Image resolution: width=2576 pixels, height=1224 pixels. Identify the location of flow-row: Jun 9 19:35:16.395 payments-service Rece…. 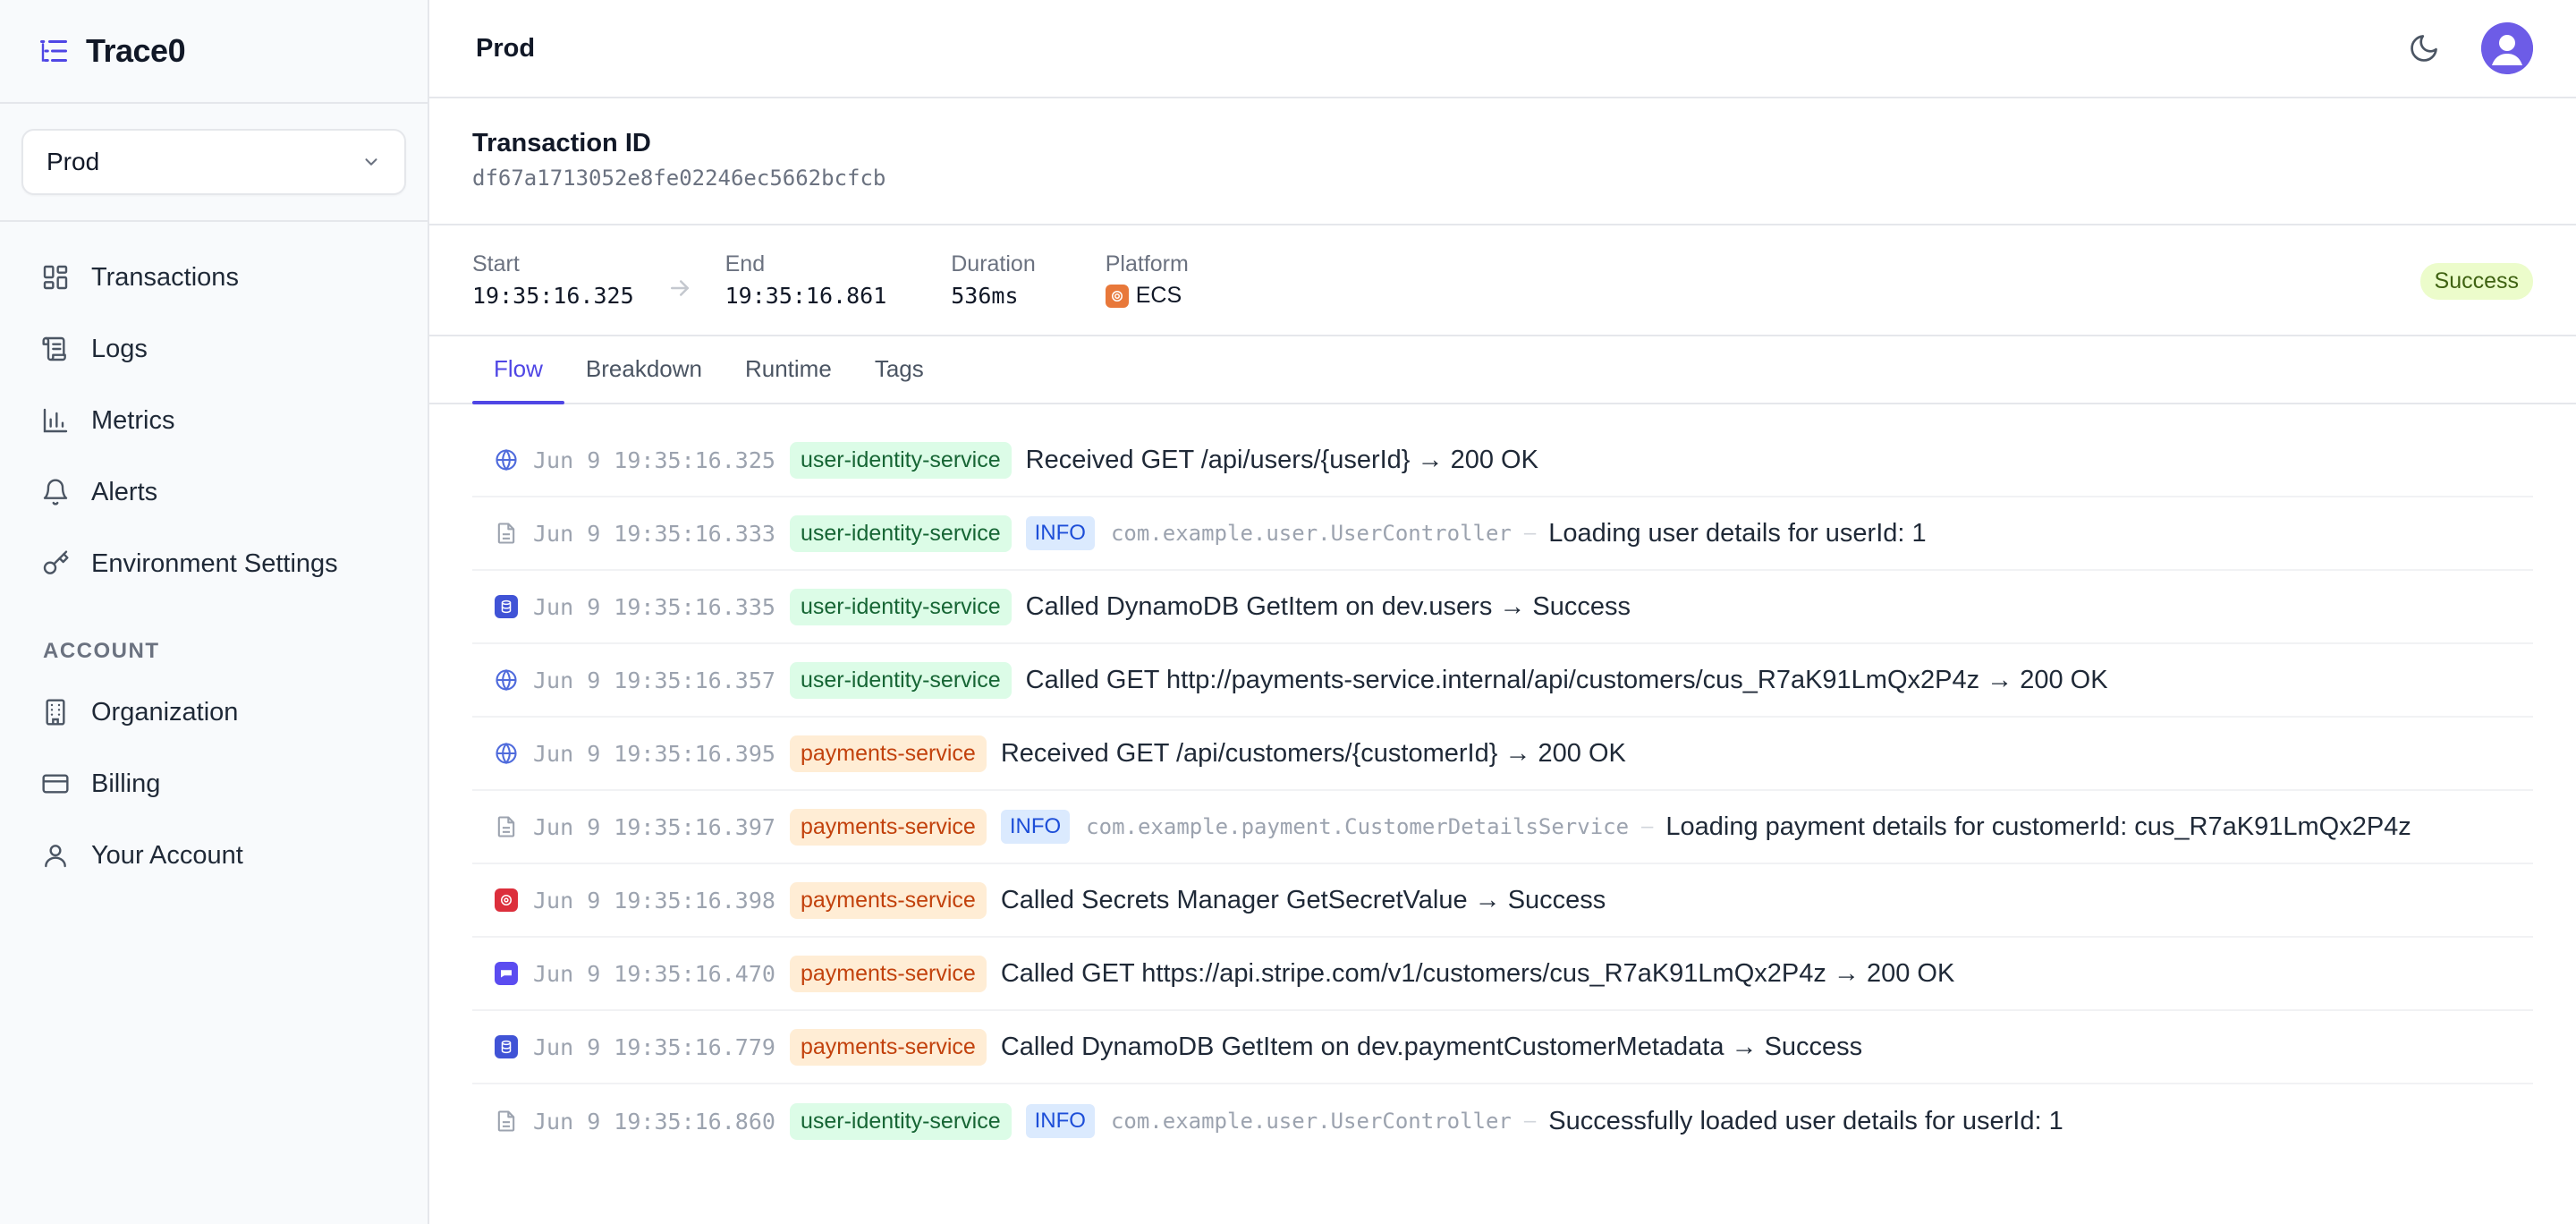
(1502, 754).